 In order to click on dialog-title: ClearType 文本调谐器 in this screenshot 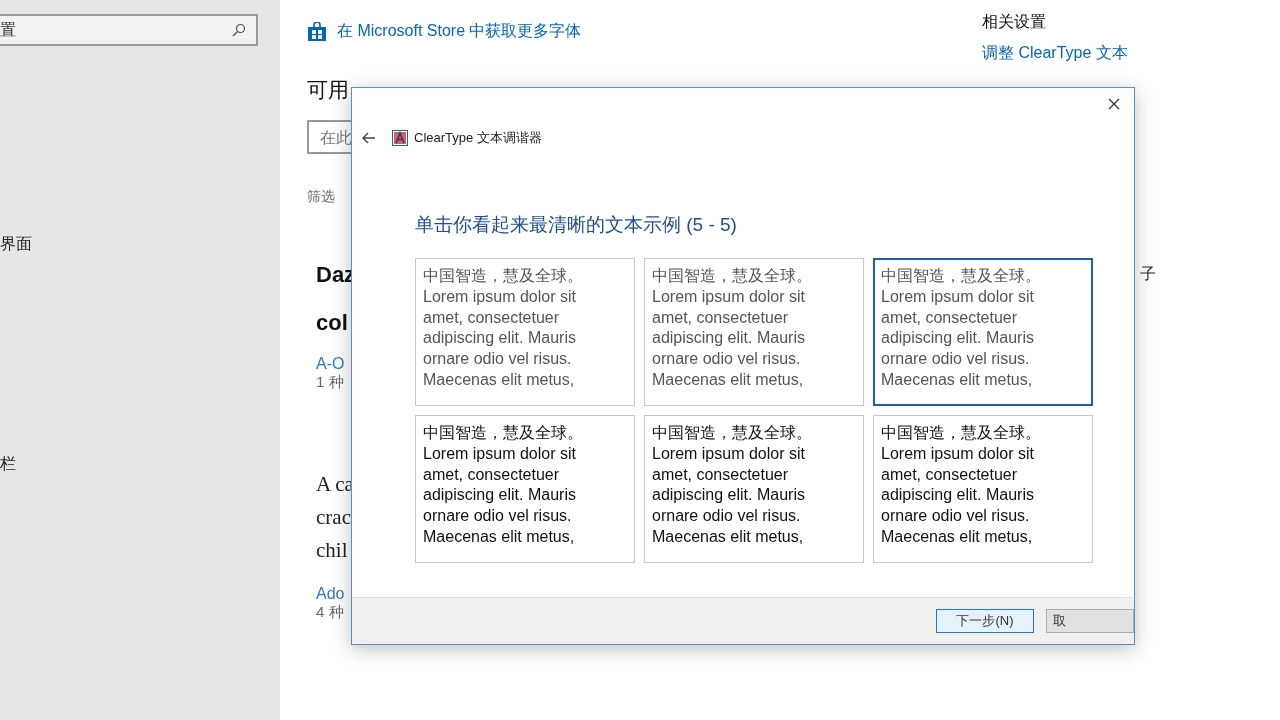, I will do `click(478, 138)`.